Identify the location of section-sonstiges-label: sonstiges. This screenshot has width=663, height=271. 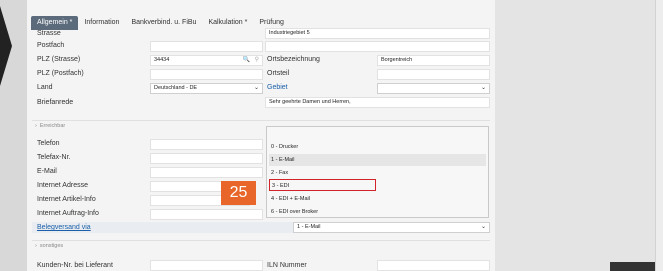
(51, 246).